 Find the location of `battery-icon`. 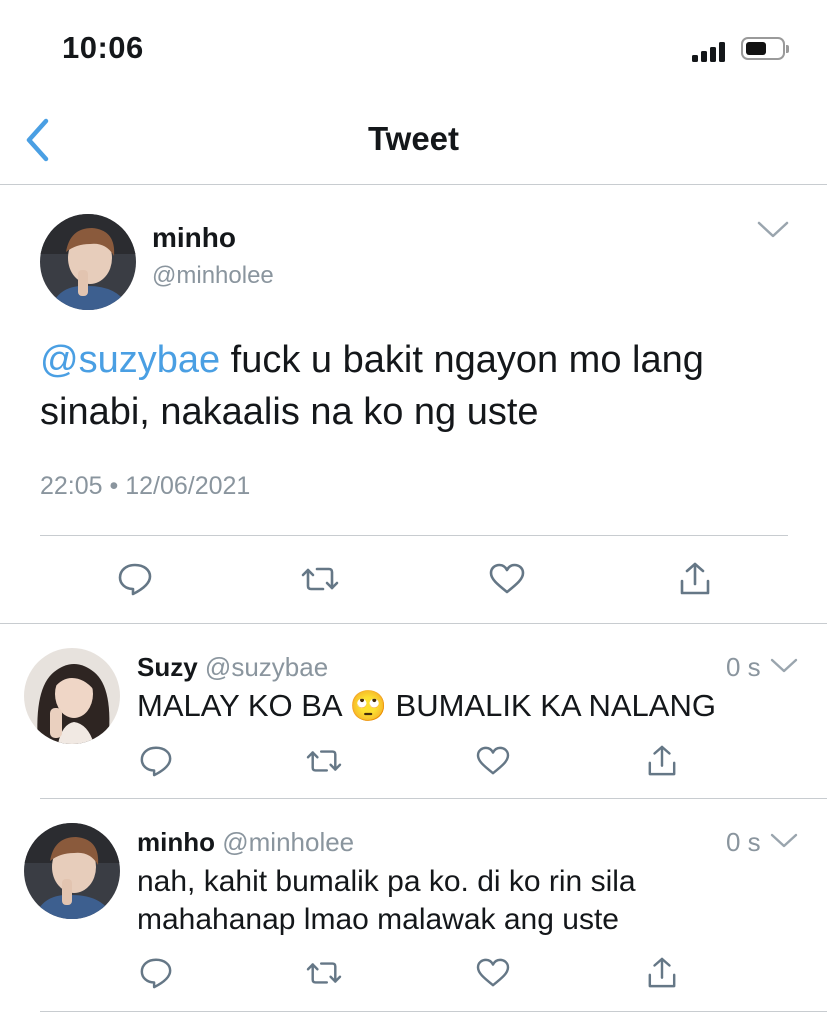

battery-icon is located at coordinates (765, 48).